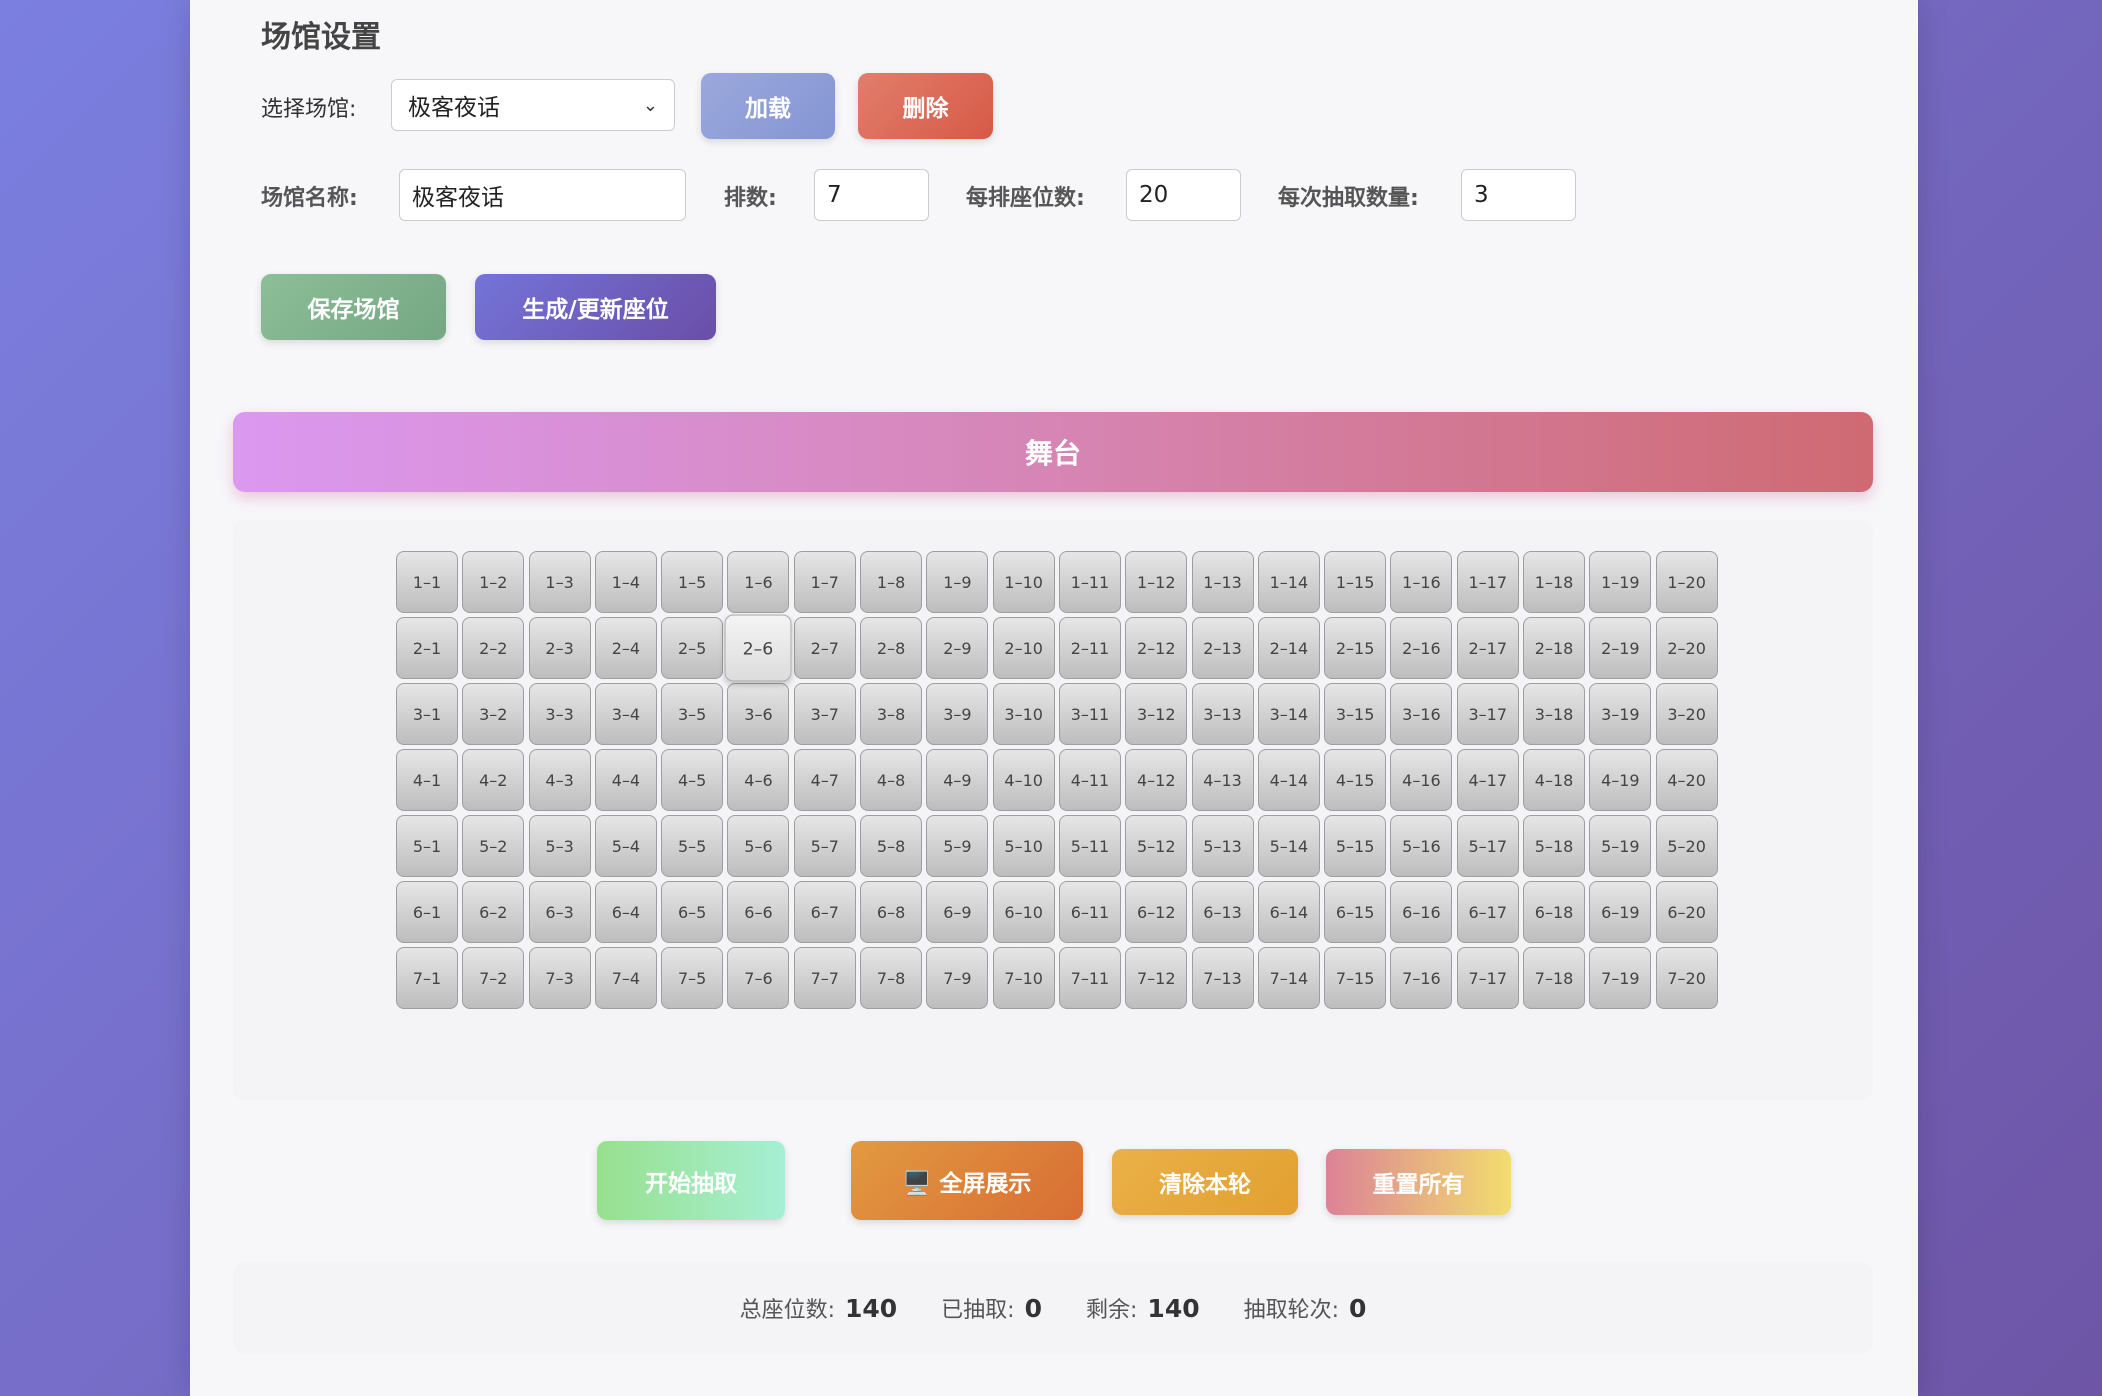  What do you see at coordinates (1487, 648) in the screenshot?
I see `seat-2-17: 2–17` at bounding box center [1487, 648].